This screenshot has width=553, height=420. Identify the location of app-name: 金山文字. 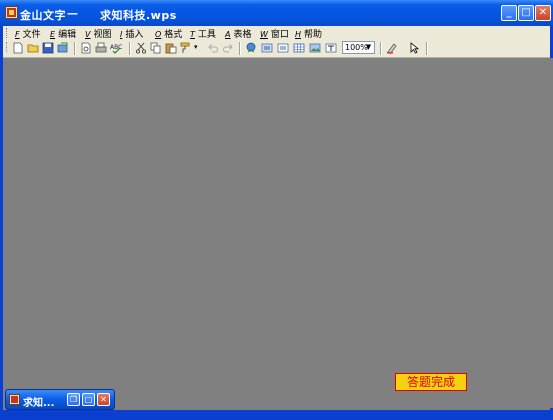
(43, 15).